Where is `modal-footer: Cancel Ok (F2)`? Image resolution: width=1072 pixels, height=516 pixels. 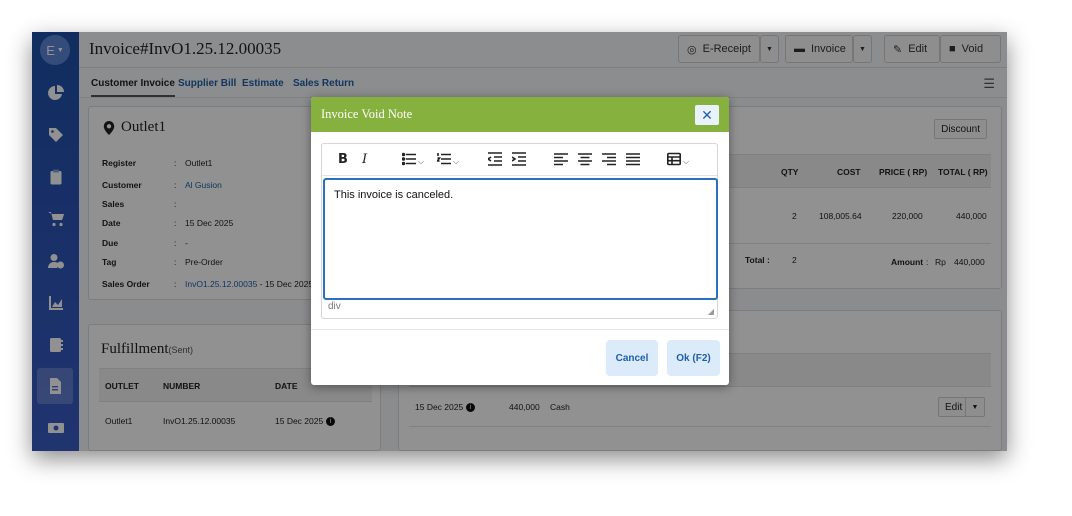 modal-footer: Cancel Ok (F2) is located at coordinates (520, 357).